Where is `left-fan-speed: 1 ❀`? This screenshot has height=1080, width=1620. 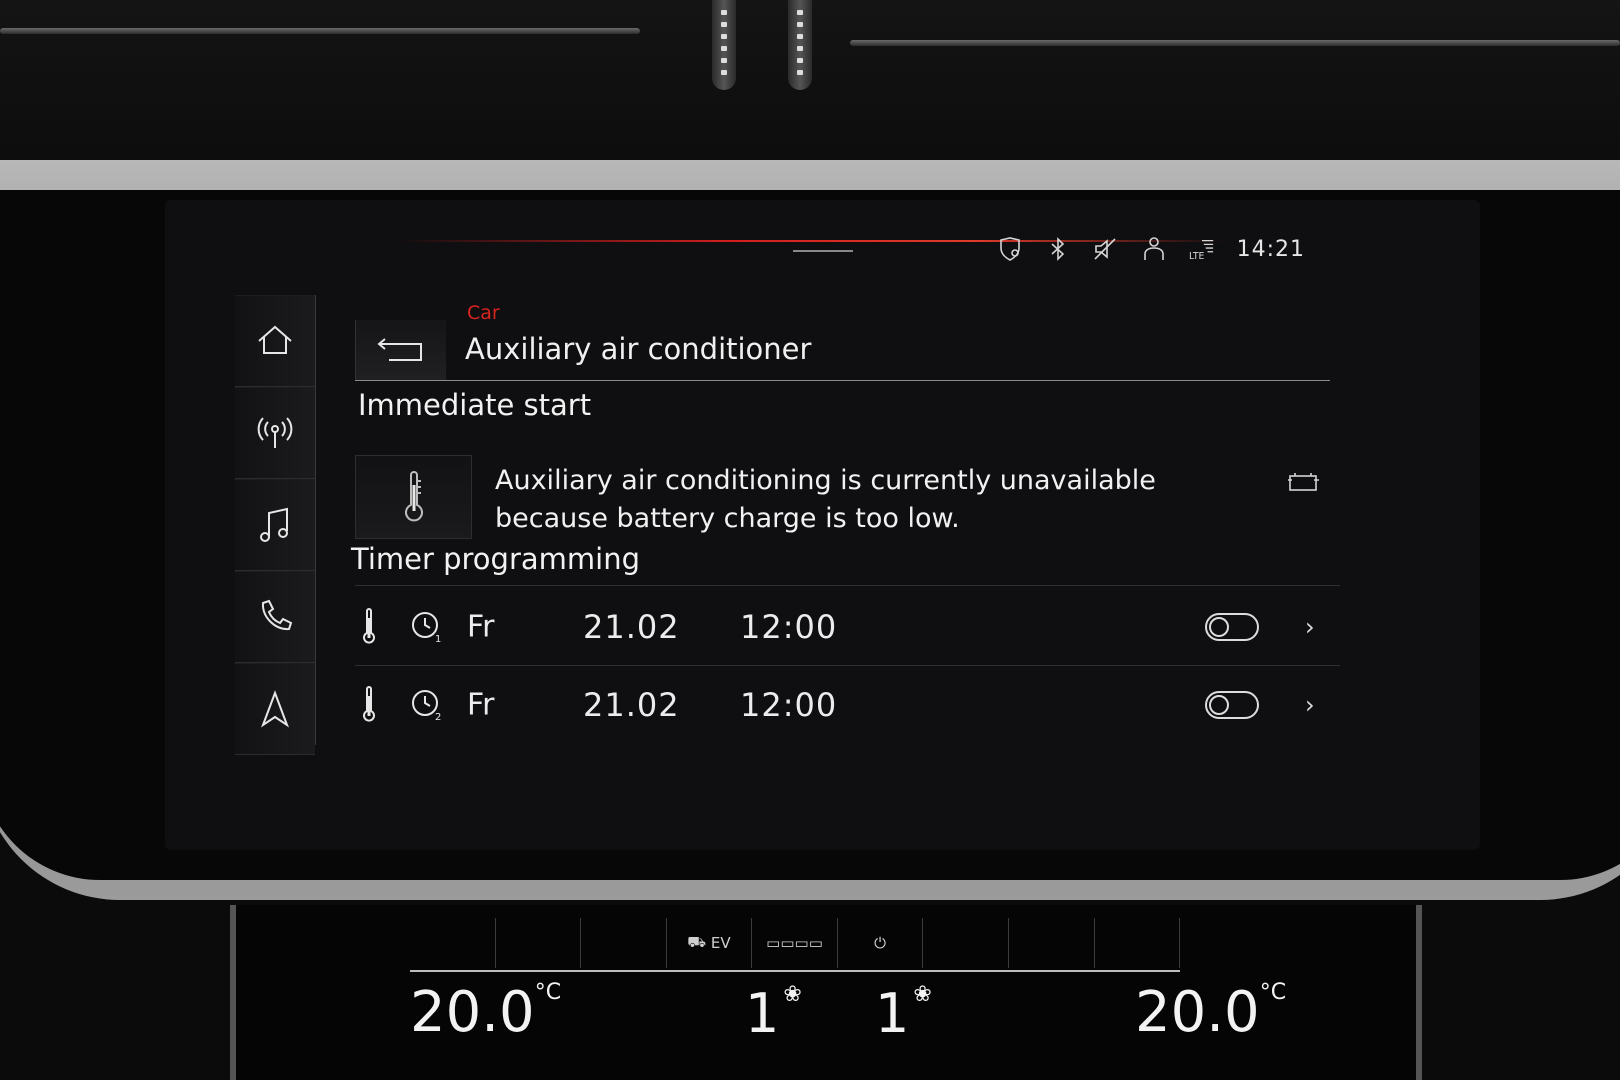 left-fan-speed: 1 ❀ is located at coordinates (773, 1013).